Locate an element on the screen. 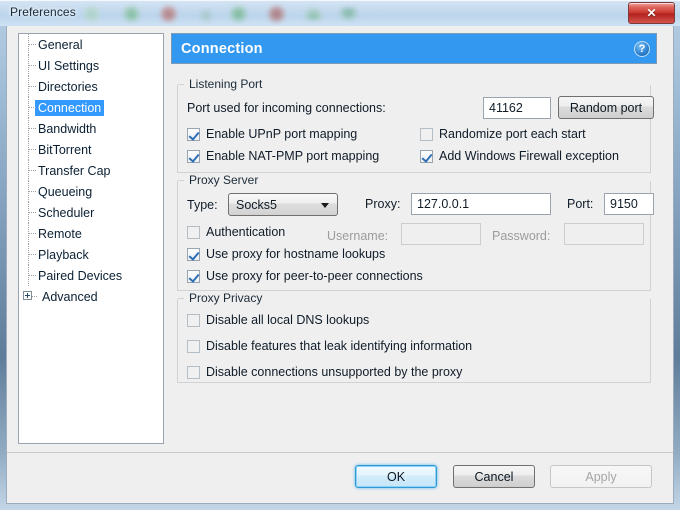 The image size is (680, 510). page-title: Connection is located at coordinates (222, 48).